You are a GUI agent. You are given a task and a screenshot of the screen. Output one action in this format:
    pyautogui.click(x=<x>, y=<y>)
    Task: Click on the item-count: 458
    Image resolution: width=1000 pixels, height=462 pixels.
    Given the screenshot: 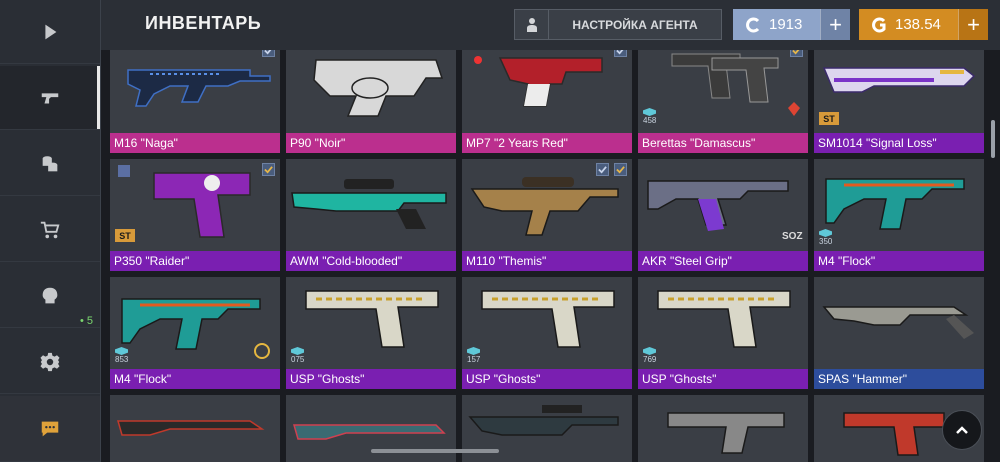 What is the action you would take?
    pyautogui.click(x=649, y=116)
    